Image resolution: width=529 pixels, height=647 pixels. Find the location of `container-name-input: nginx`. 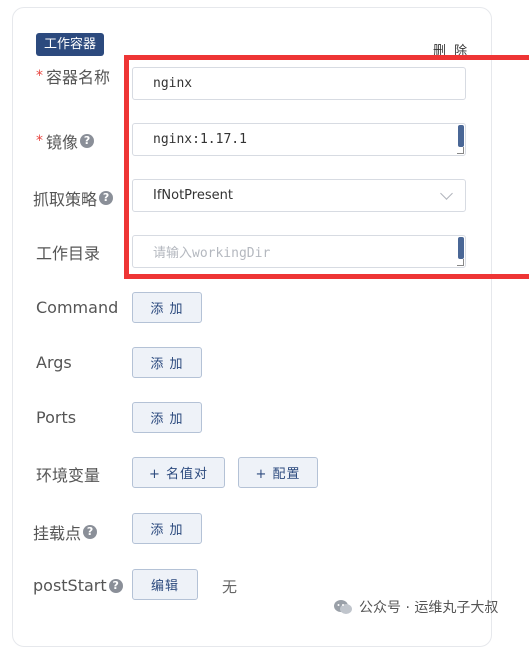

container-name-input: nginx is located at coordinates (299, 83).